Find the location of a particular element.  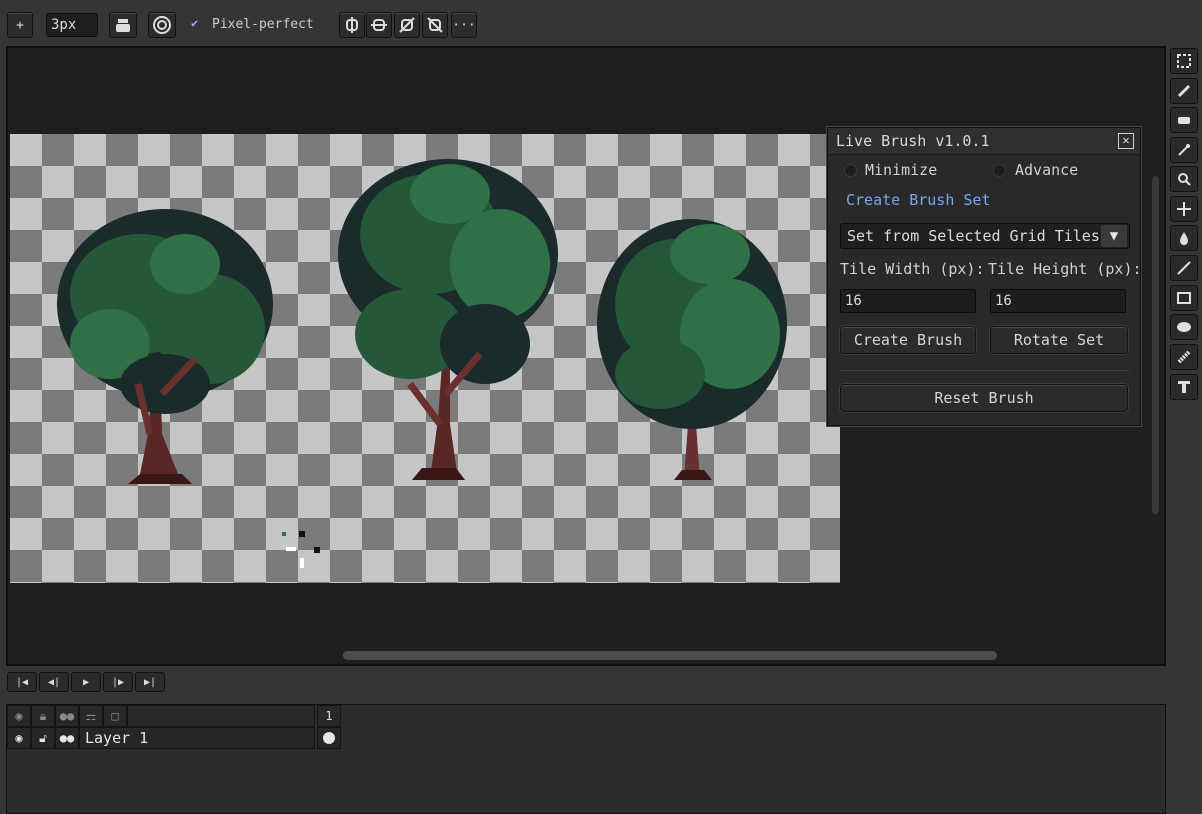

fill-icon is located at coordinates (1184, 238).